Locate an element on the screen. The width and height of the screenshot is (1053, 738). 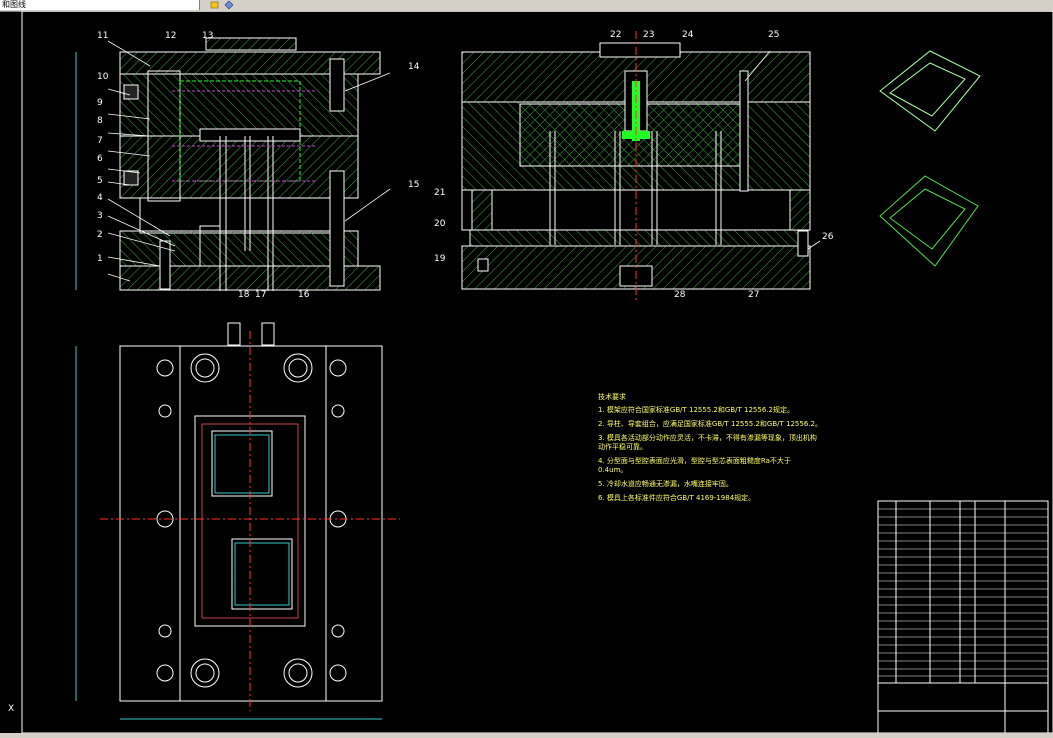
part-label-16: 16 is located at coordinates (304, 295).